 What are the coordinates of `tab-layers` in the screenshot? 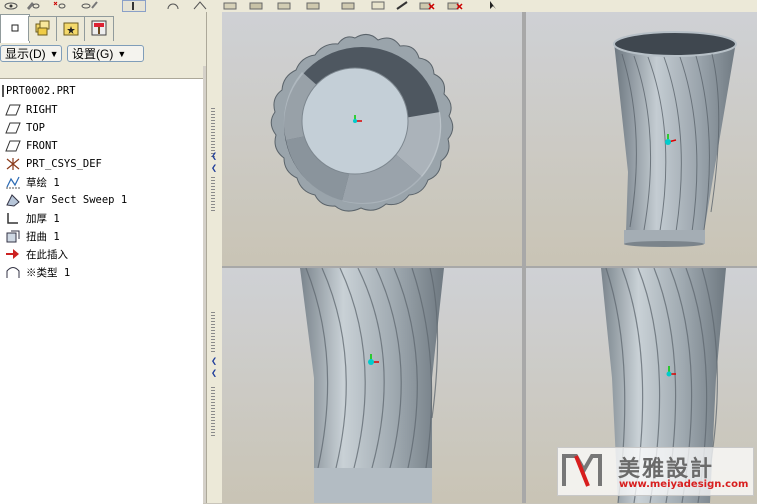 It's located at (43, 28).